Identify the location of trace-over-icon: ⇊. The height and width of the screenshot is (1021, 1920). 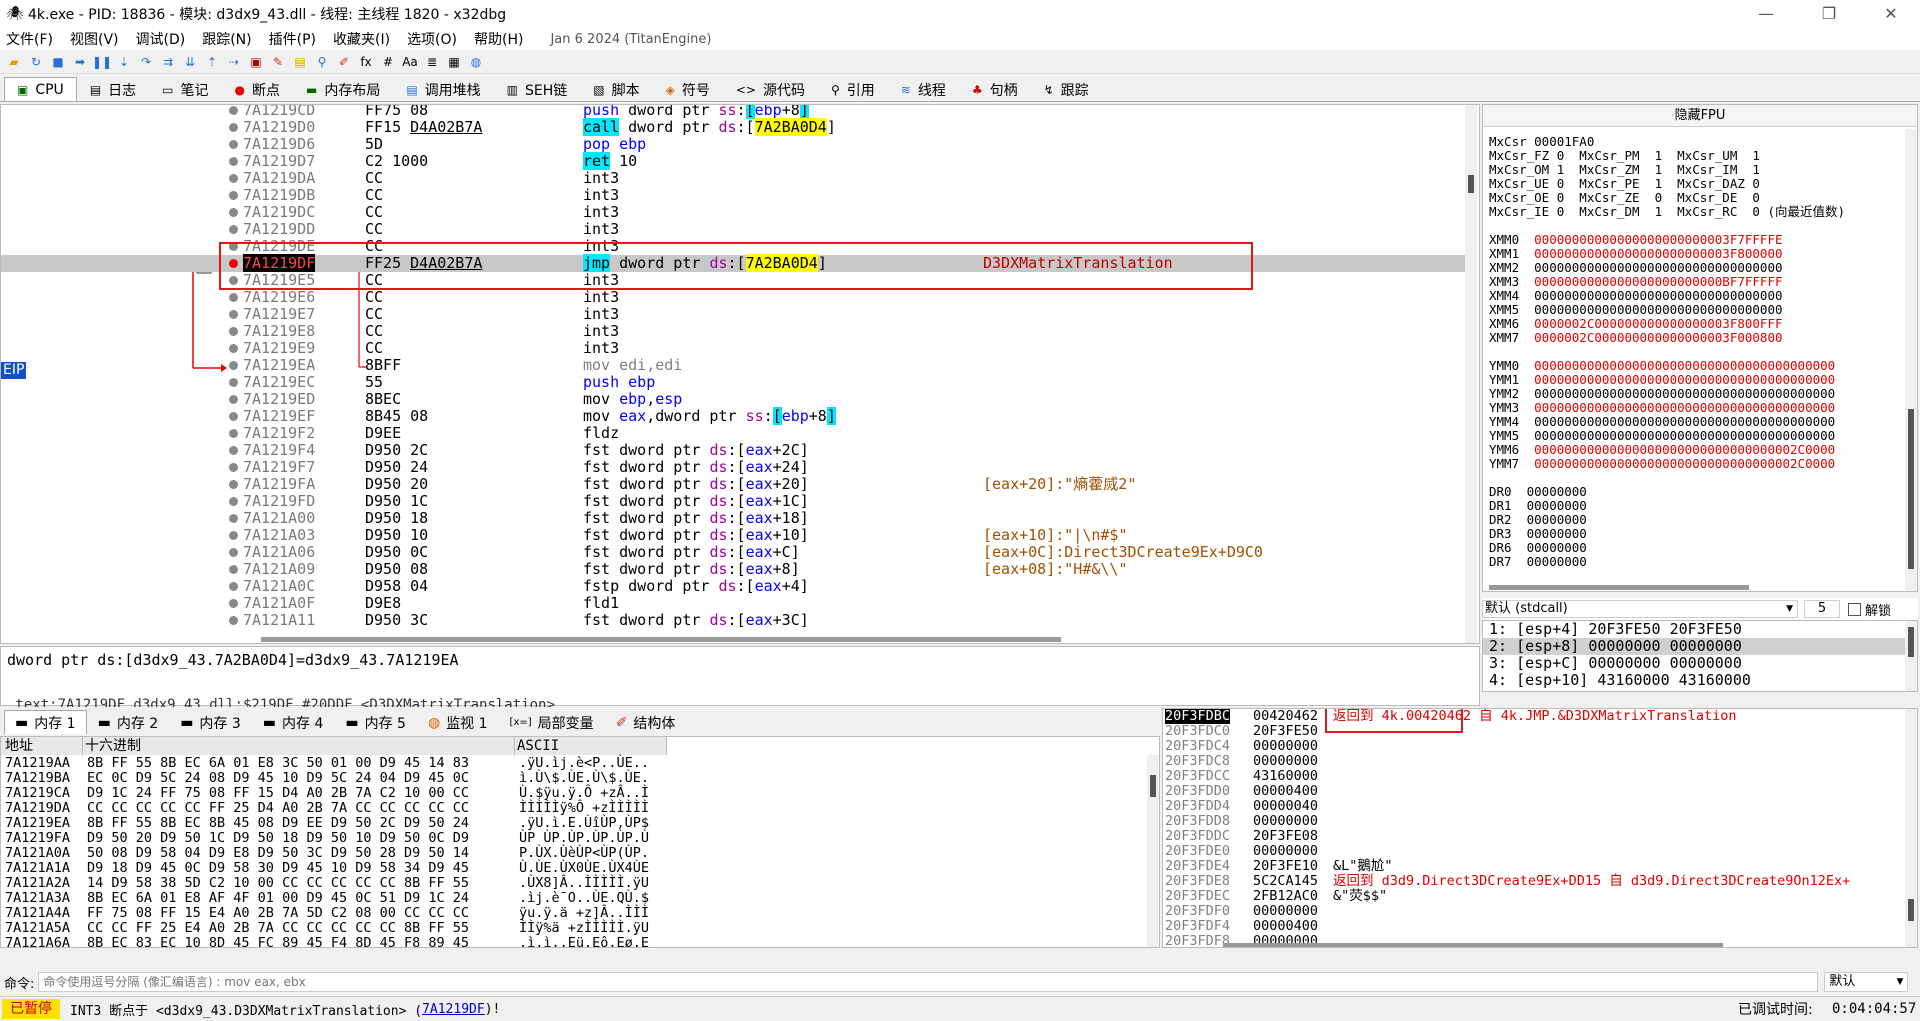
(190, 62).